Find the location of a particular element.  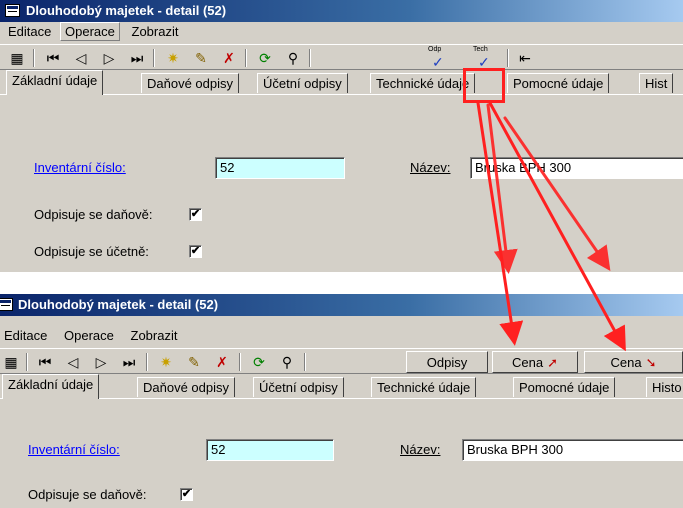

accounting-depreciation-checkbox: ✔ is located at coordinates (195, 251).